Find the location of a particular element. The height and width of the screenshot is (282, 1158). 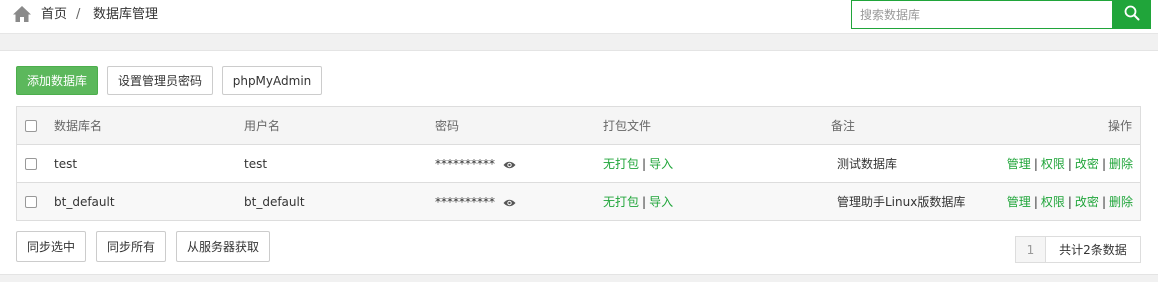

sync-selected-button: 同步选中 is located at coordinates (51, 246).